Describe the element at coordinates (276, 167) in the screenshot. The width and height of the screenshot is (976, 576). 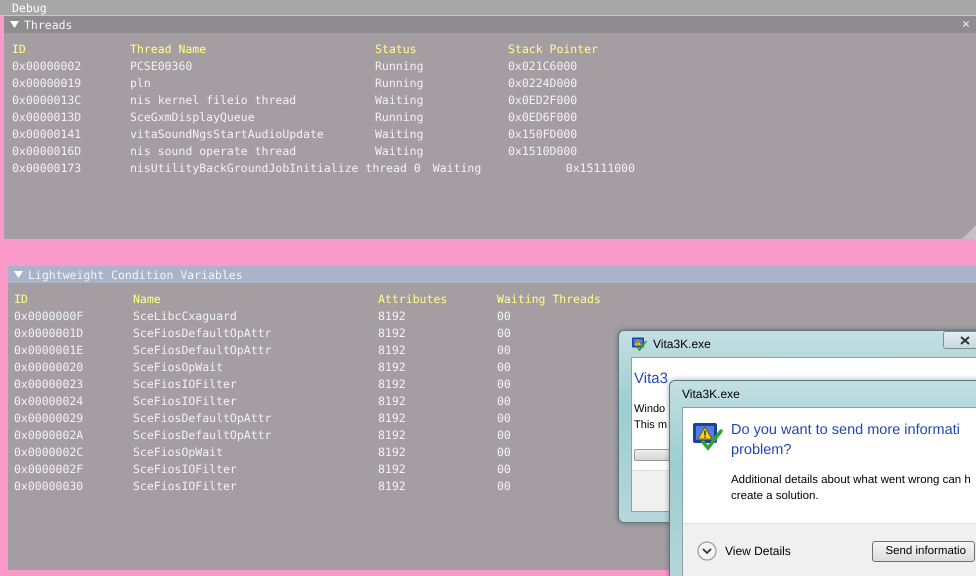
I see `table-cell-text: nisUtilityBackGroundJobInitialize thread 0` at that location.